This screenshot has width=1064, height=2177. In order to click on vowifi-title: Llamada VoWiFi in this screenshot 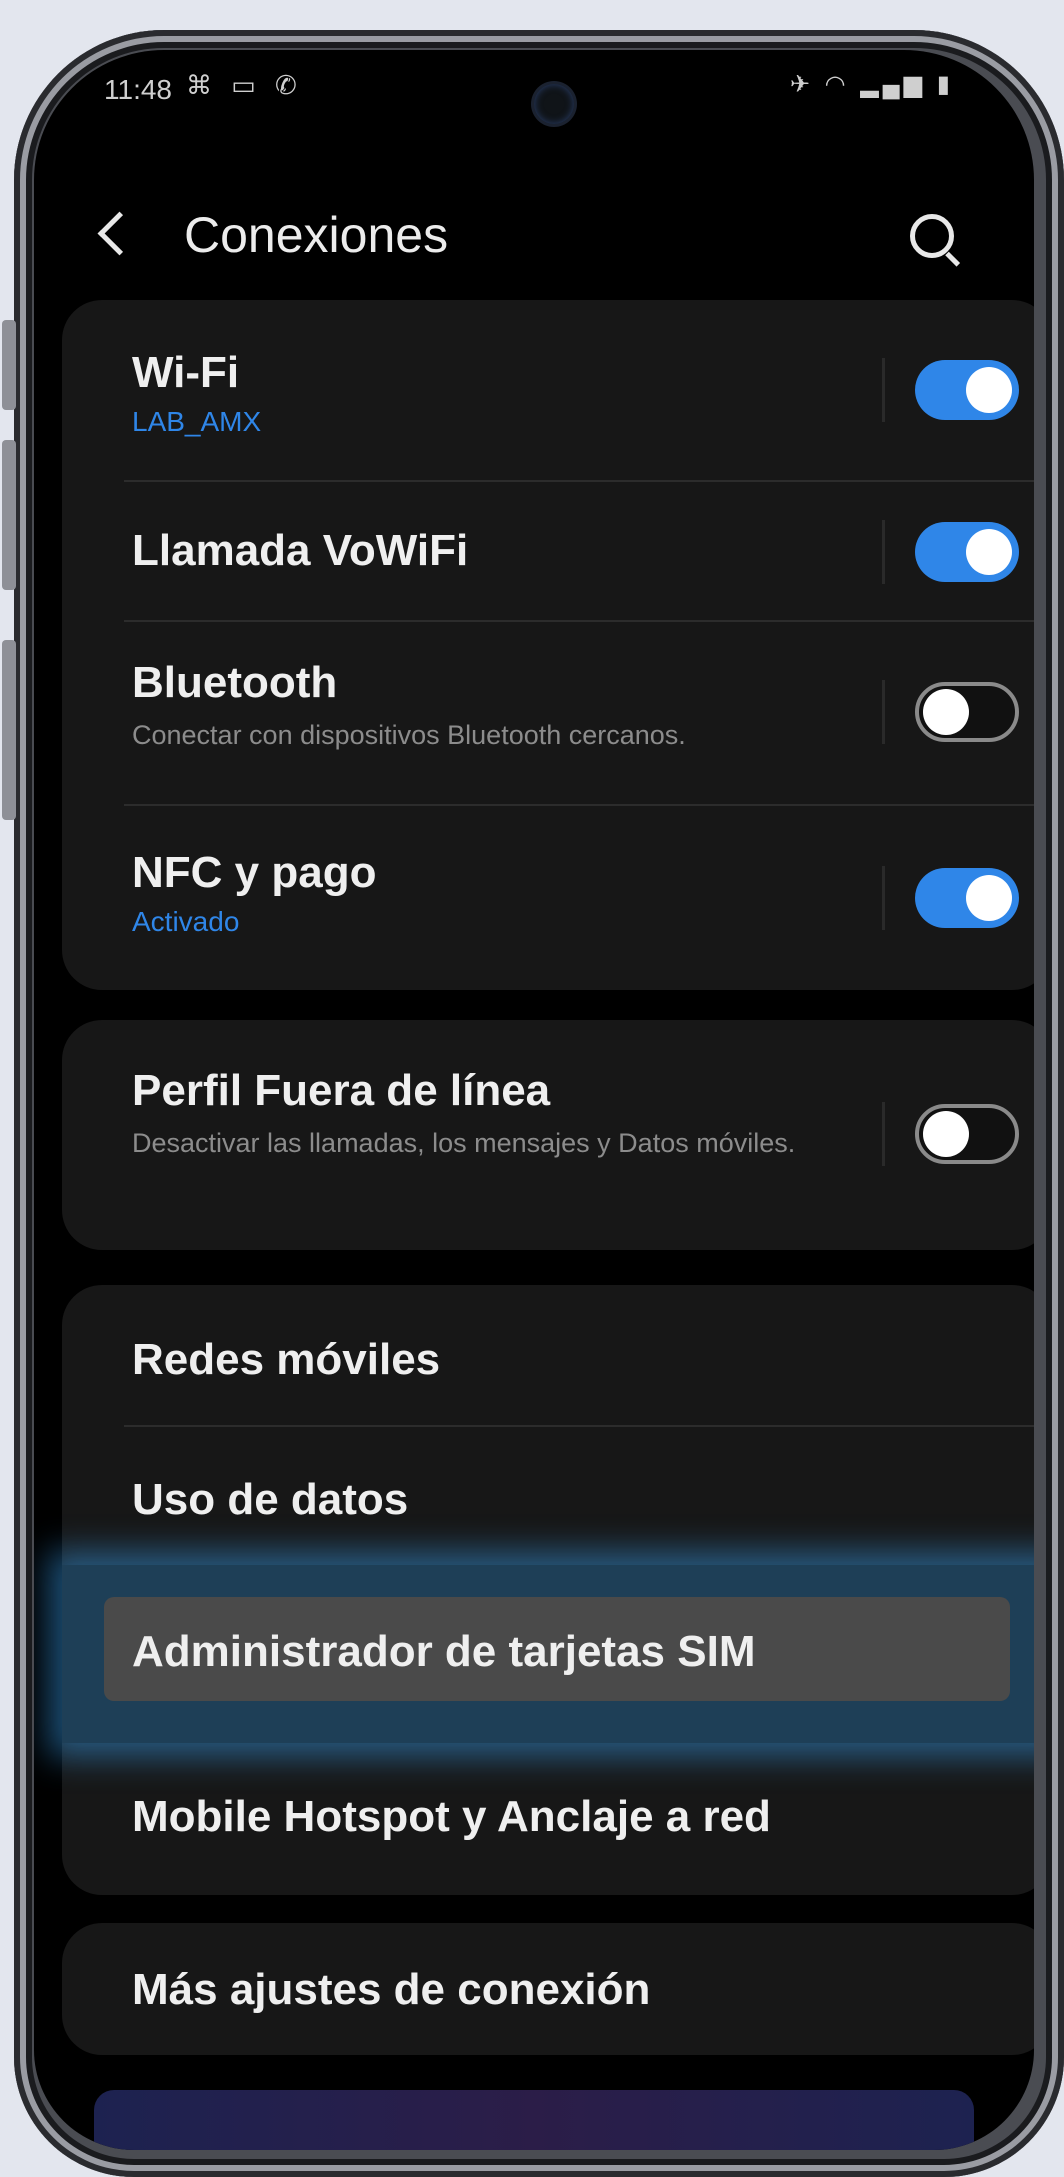, I will do `click(300, 550)`.